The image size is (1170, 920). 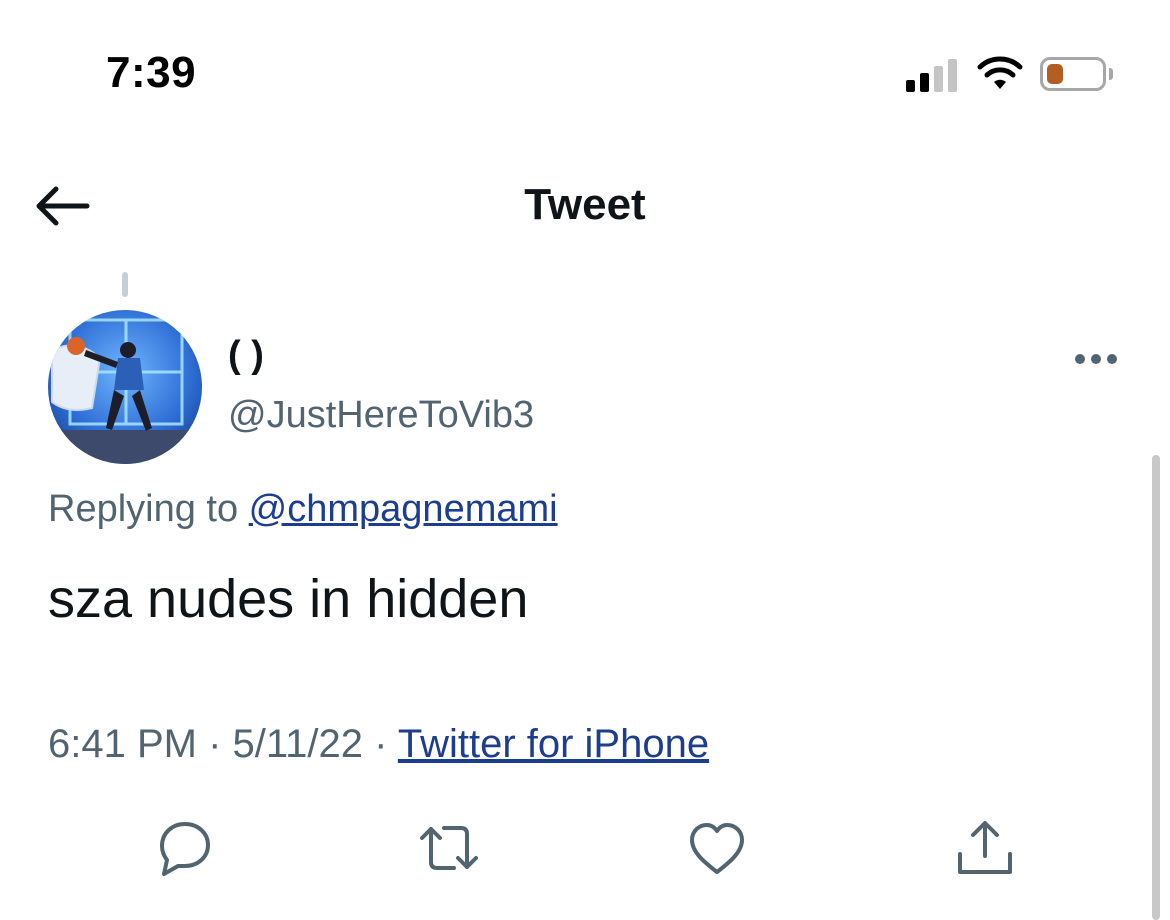 I want to click on tweet-text: sza nudes in hidden, so click(x=288, y=599).